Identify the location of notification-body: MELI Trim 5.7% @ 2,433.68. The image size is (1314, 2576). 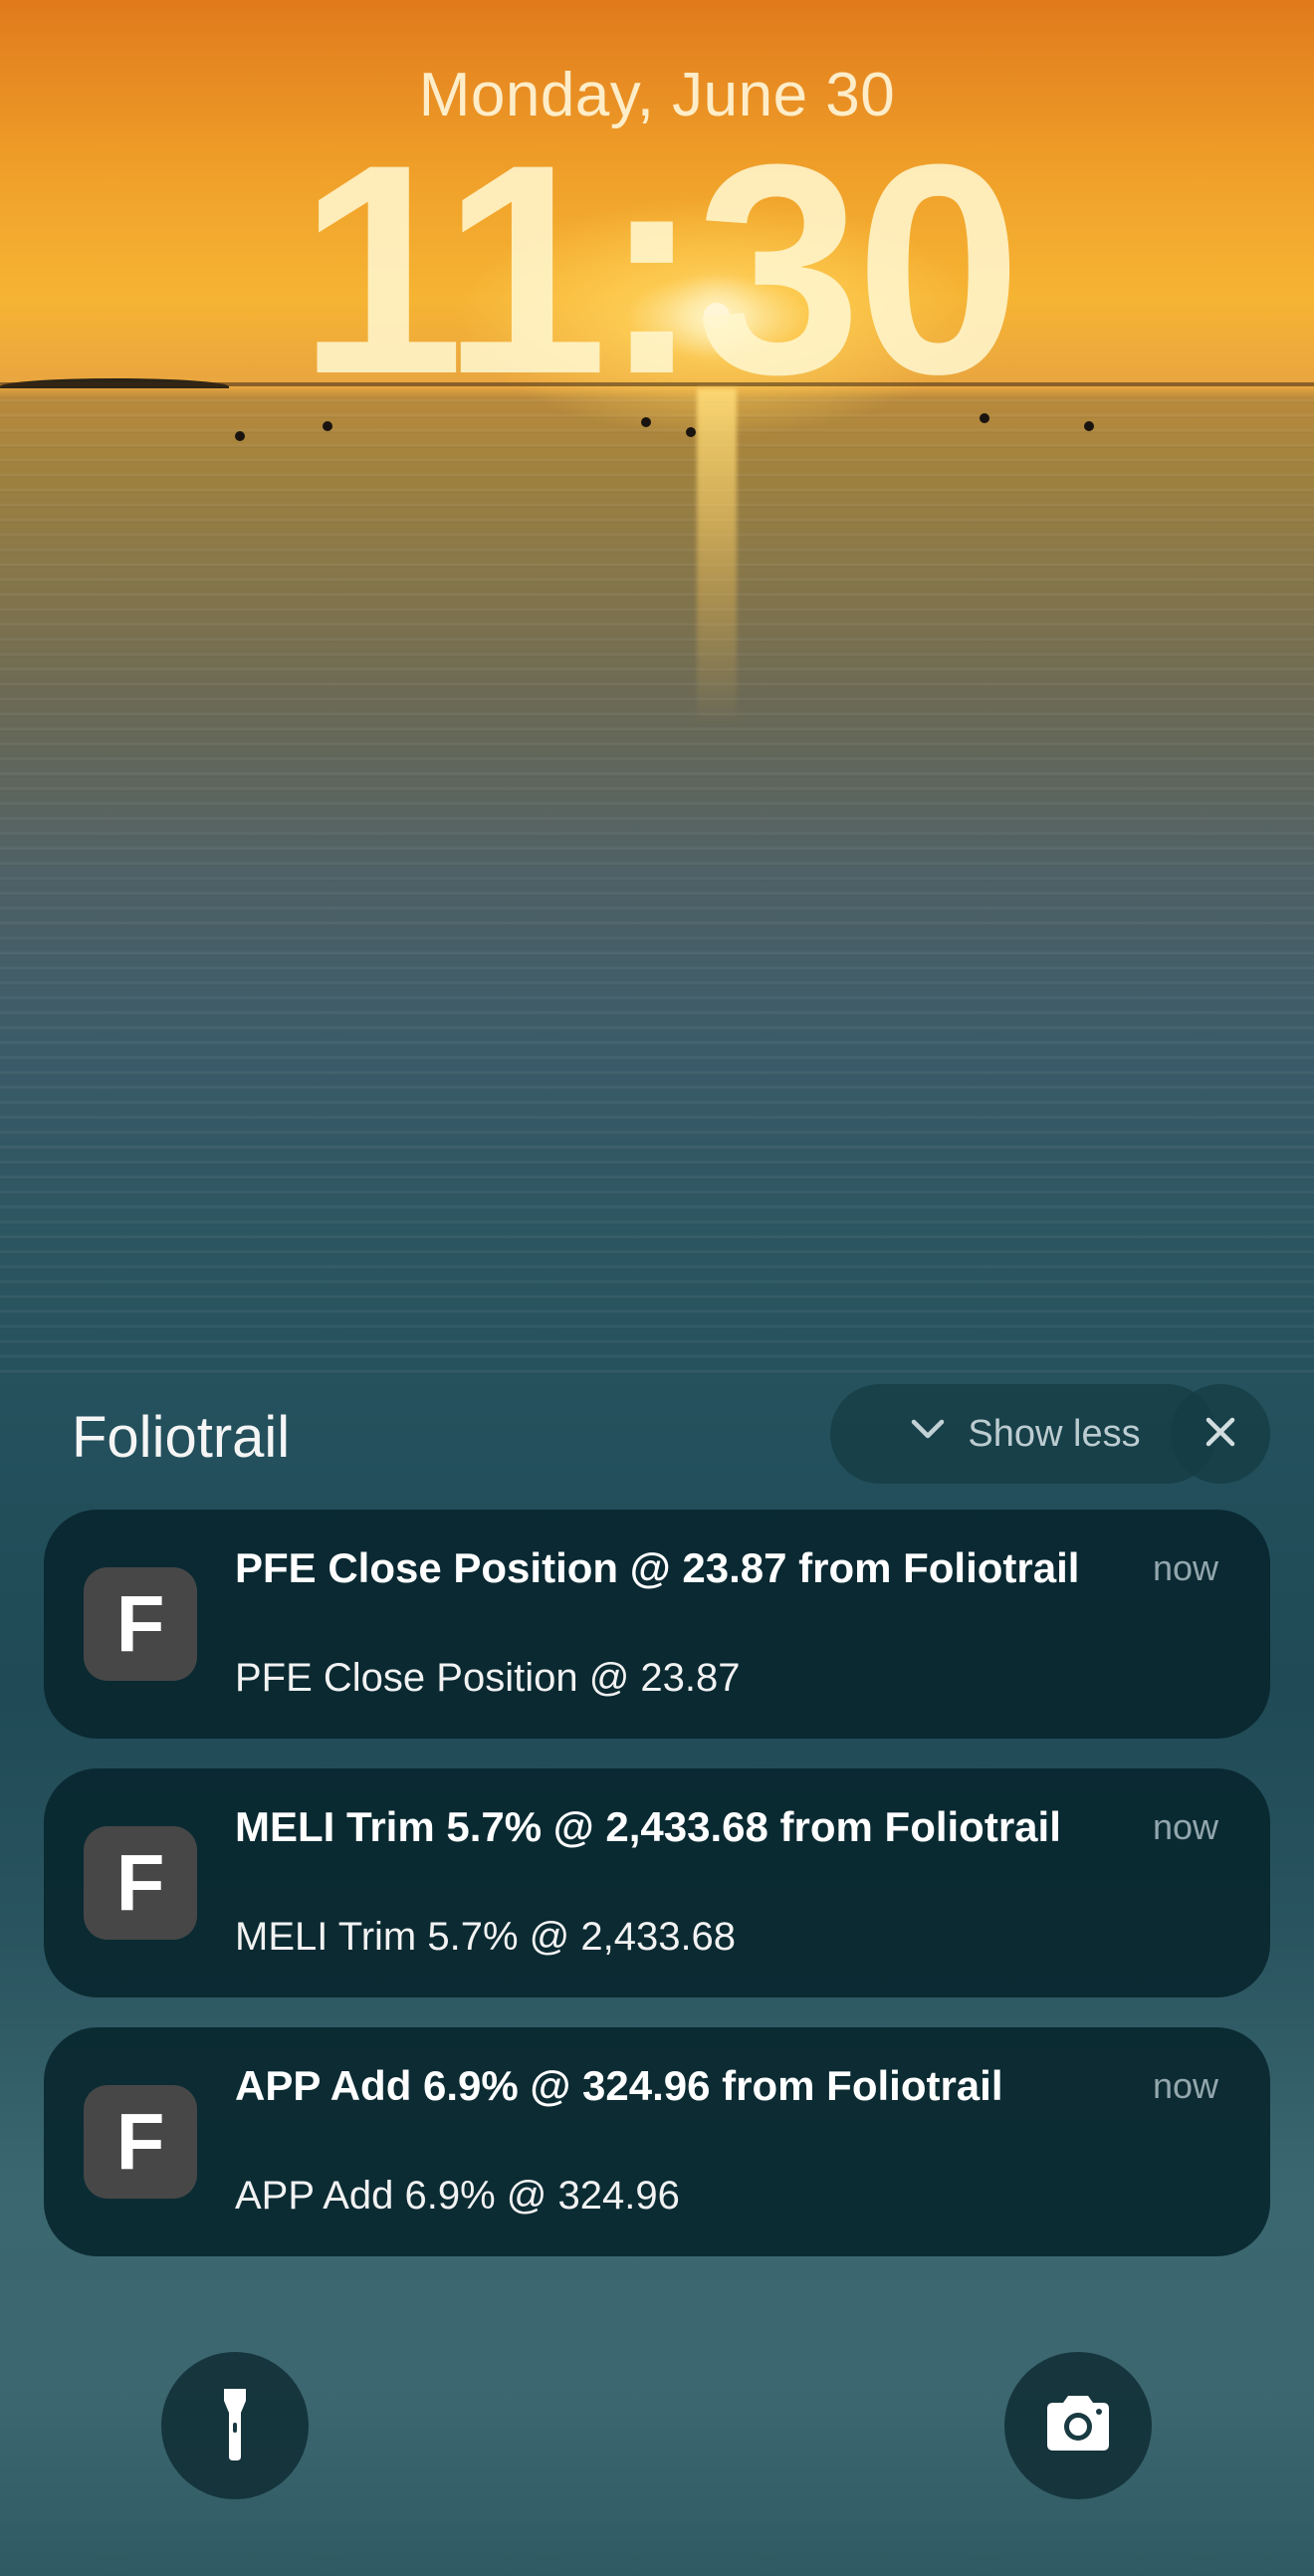
(486, 1937).